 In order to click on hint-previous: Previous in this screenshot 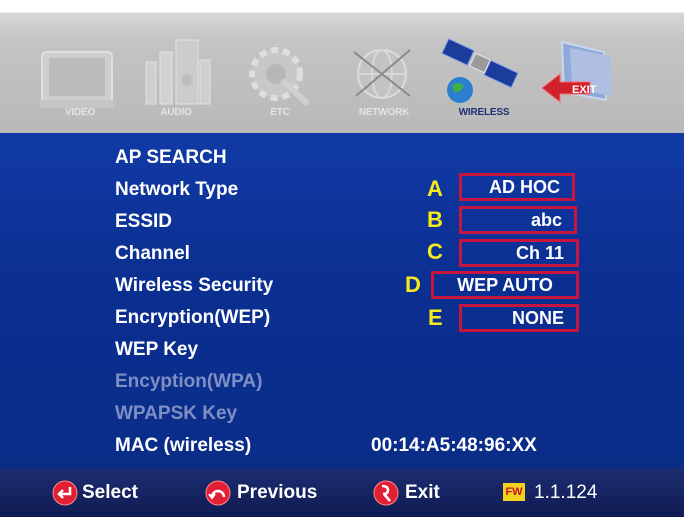, I will do `click(275, 493)`.